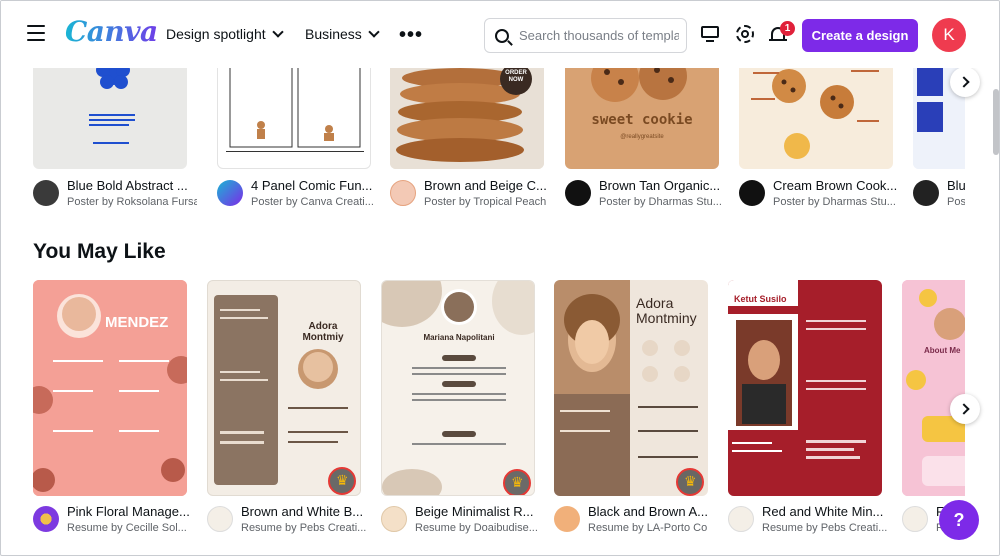 This screenshot has height=556, width=1000. I want to click on nav-design-spotlight-label: Design spotlight, so click(216, 34).